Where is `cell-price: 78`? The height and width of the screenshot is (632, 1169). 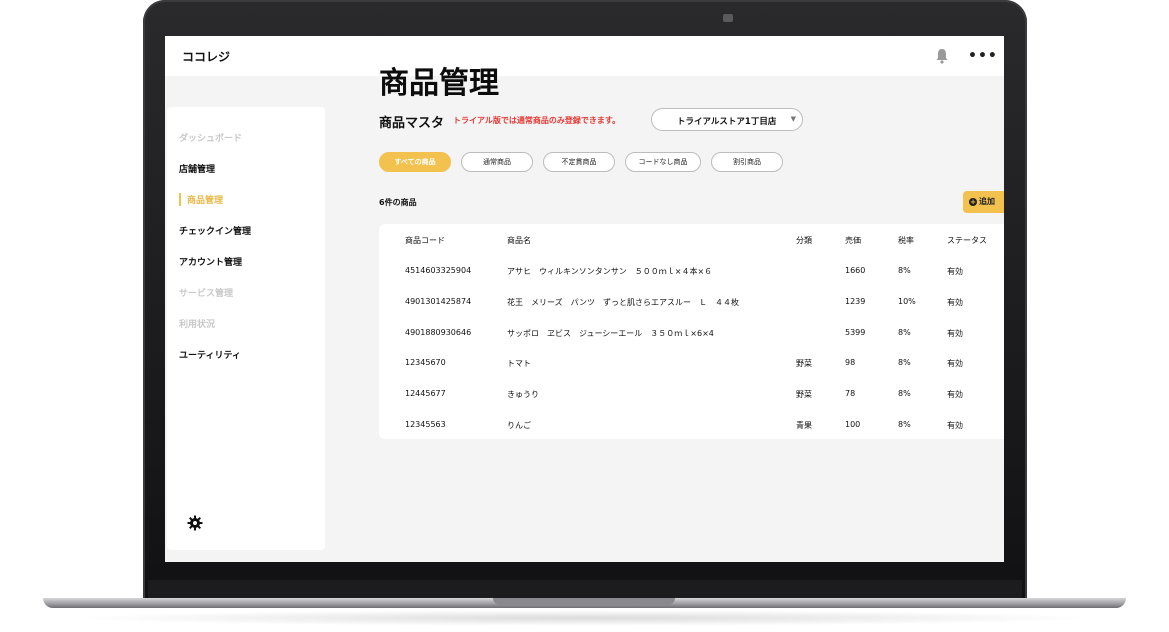
cell-price: 78 is located at coordinates (850, 394).